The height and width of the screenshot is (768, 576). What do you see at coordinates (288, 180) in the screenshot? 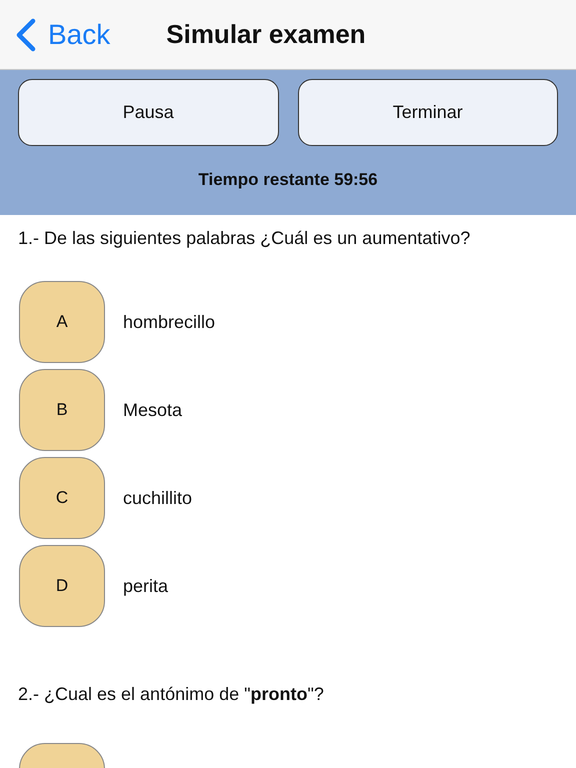
I see `time-remaining: Tiempo restante 59:56` at bounding box center [288, 180].